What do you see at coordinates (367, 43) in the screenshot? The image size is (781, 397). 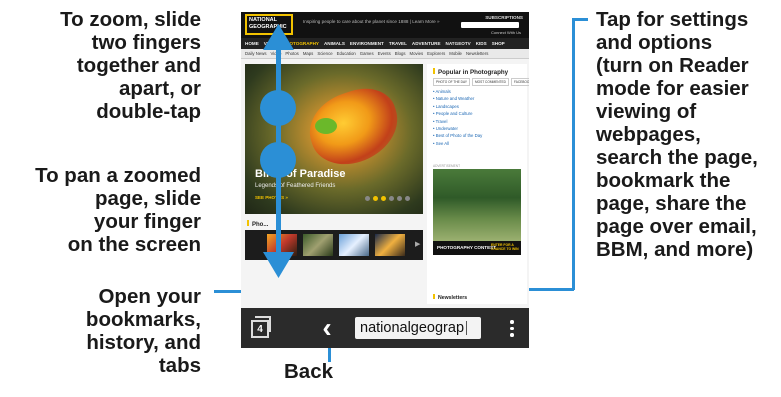 I see `nav-environment: ENVIRONMENT` at bounding box center [367, 43].